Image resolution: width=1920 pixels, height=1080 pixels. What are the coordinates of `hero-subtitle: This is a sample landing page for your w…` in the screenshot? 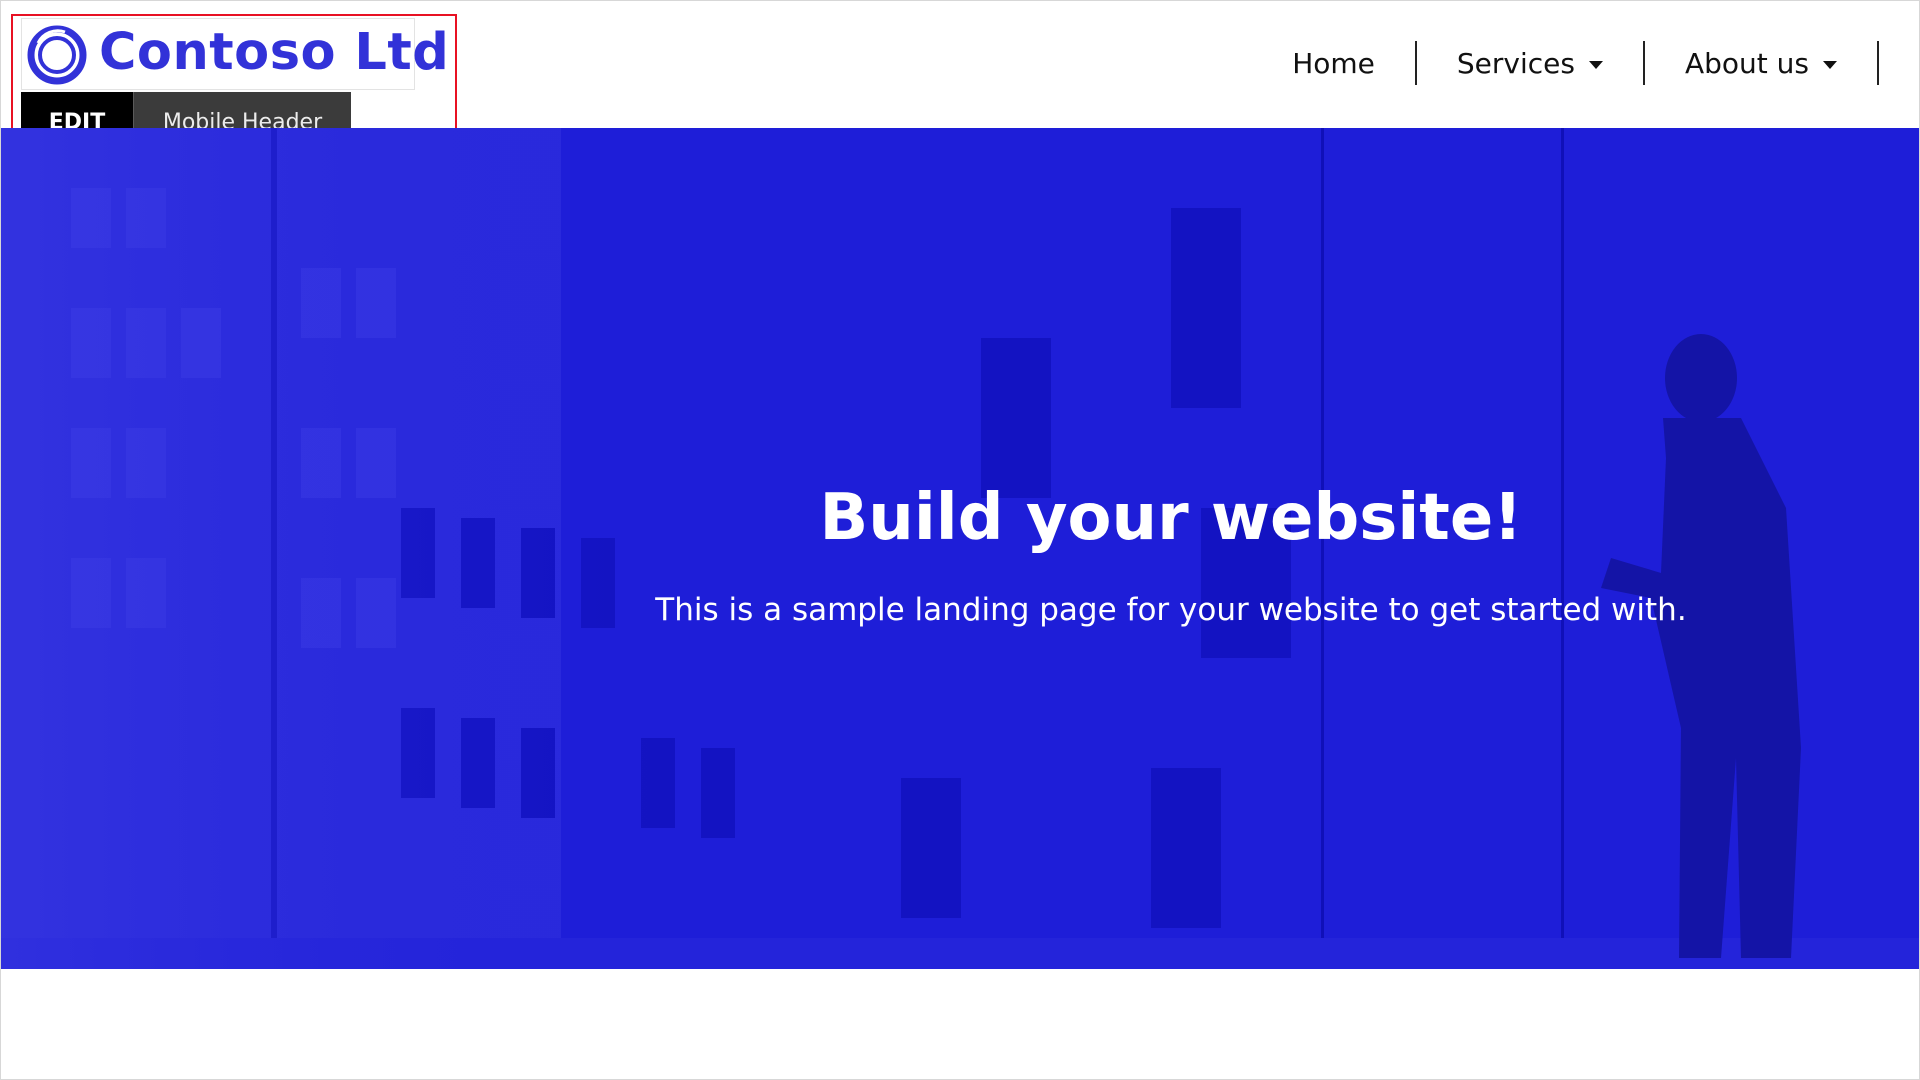 It's located at (1171, 610).